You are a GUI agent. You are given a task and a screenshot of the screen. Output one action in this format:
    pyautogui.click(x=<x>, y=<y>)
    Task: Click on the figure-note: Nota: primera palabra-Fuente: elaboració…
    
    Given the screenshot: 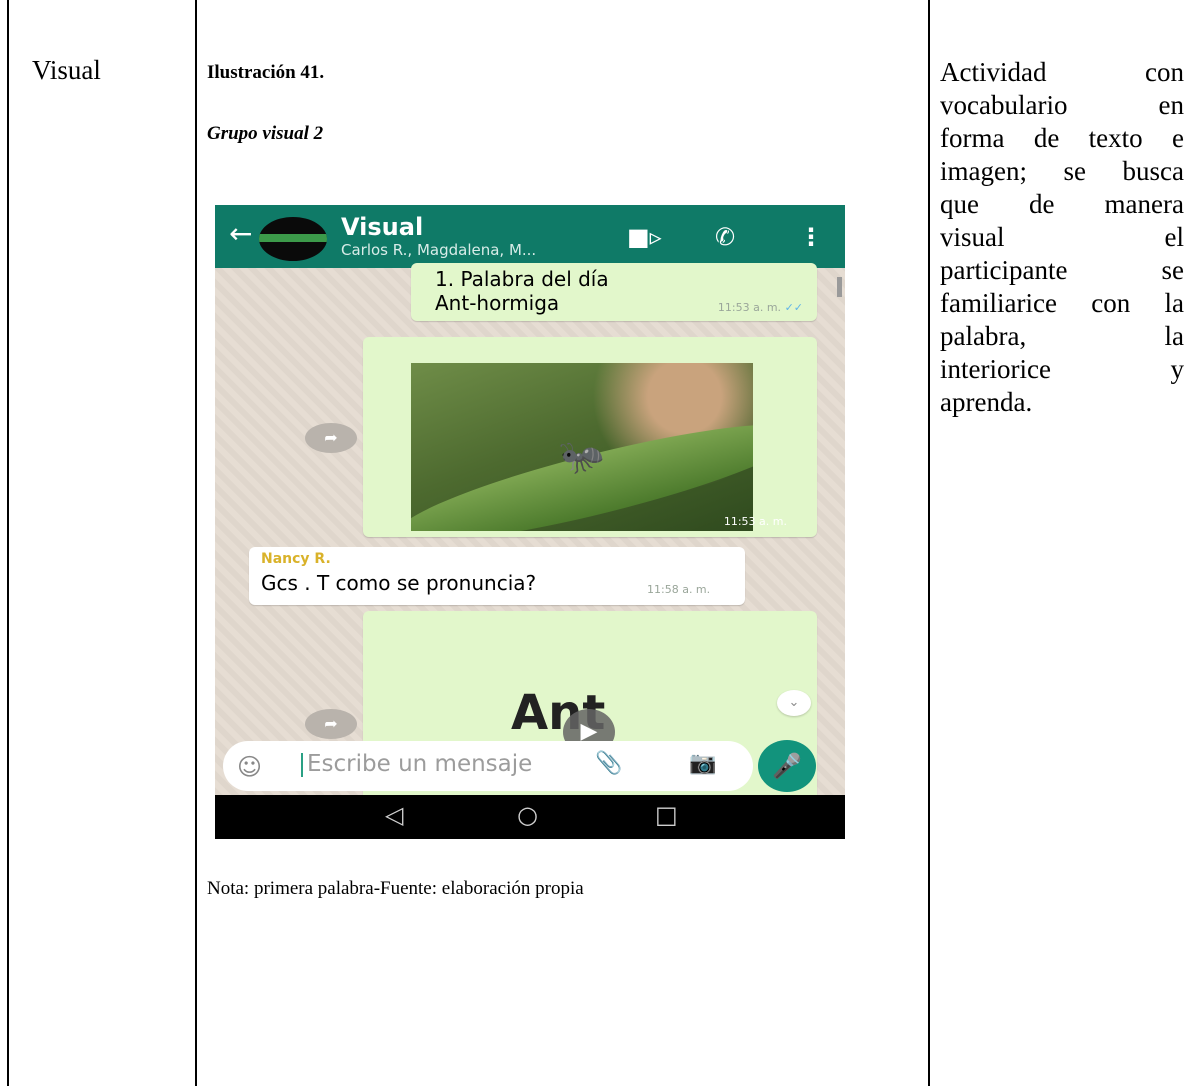 What is the action you would take?
    pyautogui.click(x=395, y=888)
    